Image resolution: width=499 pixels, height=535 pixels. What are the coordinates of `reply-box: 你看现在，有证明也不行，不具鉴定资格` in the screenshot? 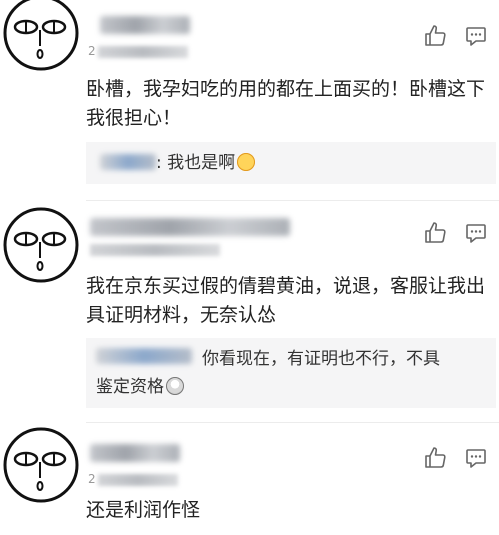 It's located at (291, 373).